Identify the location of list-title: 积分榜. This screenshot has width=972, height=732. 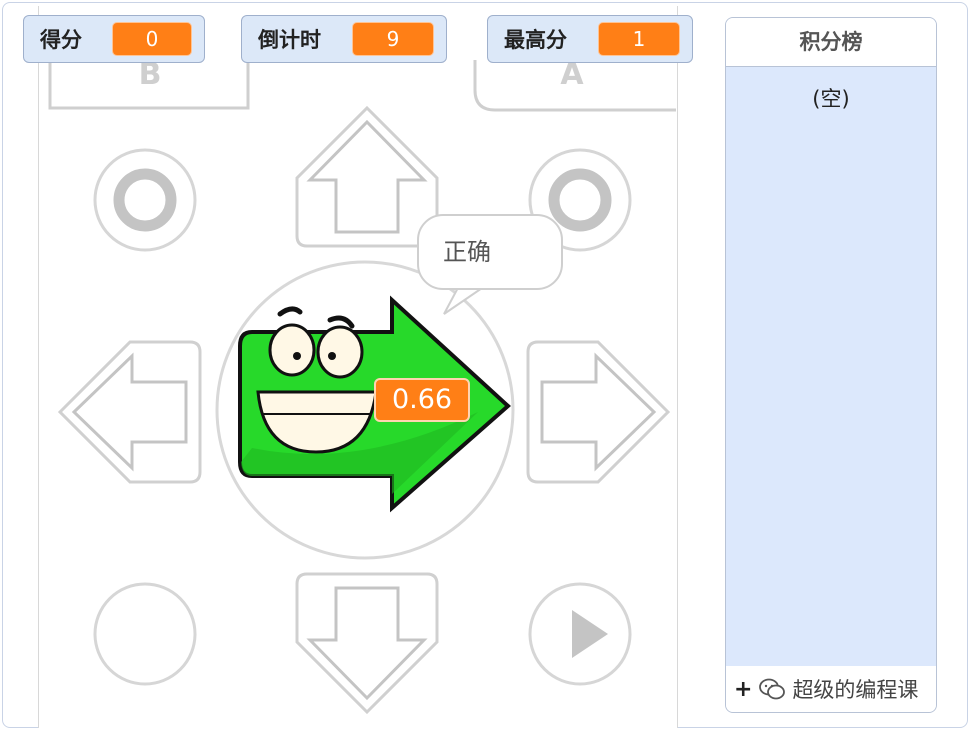
(831, 42).